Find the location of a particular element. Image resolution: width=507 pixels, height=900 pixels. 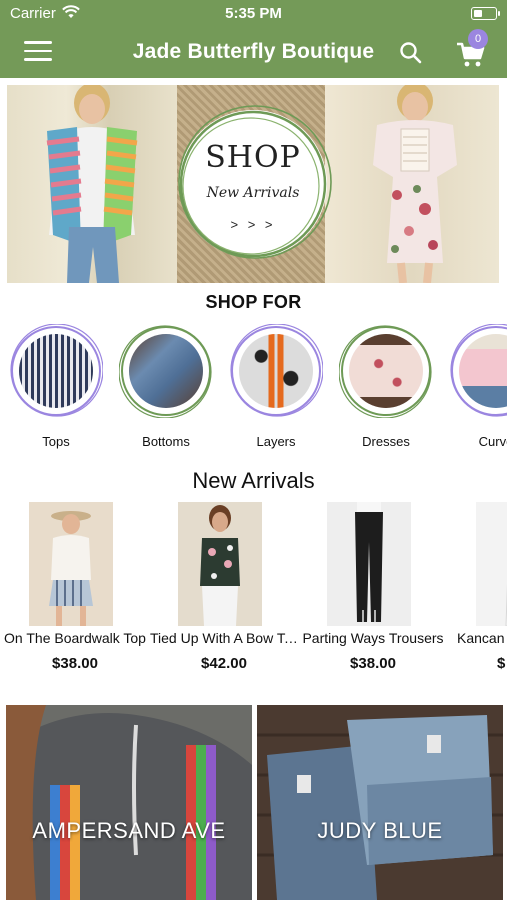

product-name: Parting Ways Trousers is located at coordinates (373, 638).